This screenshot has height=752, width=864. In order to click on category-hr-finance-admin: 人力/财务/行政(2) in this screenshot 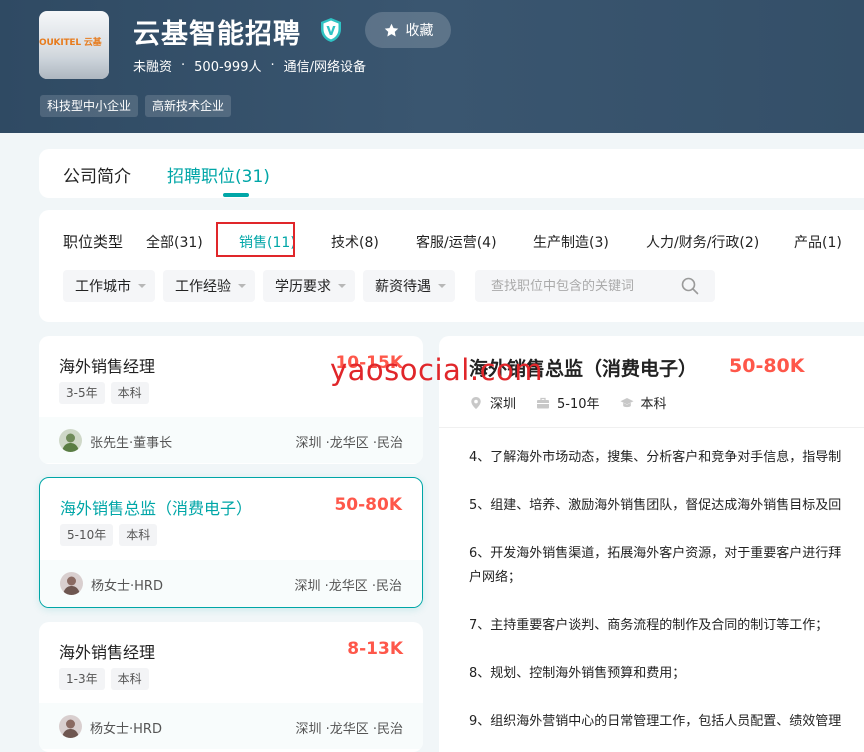, I will do `click(702, 242)`.